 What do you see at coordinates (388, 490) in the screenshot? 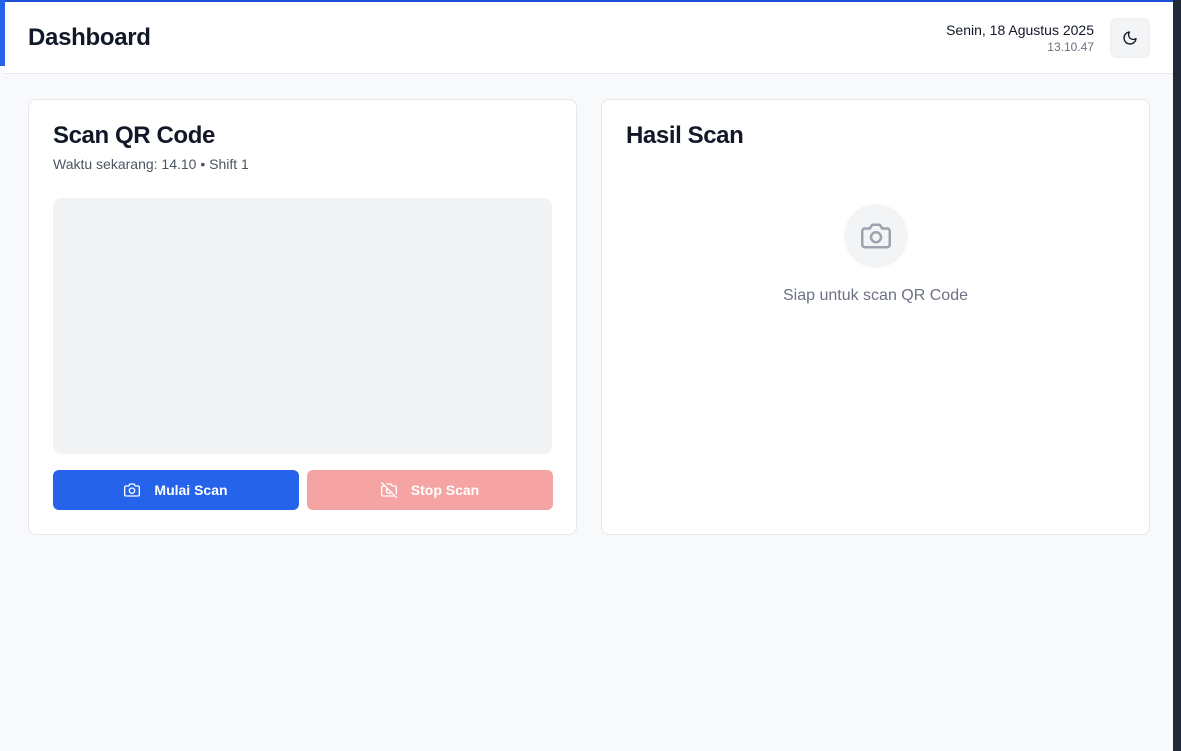
I see `camera-off-icon` at bounding box center [388, 490].